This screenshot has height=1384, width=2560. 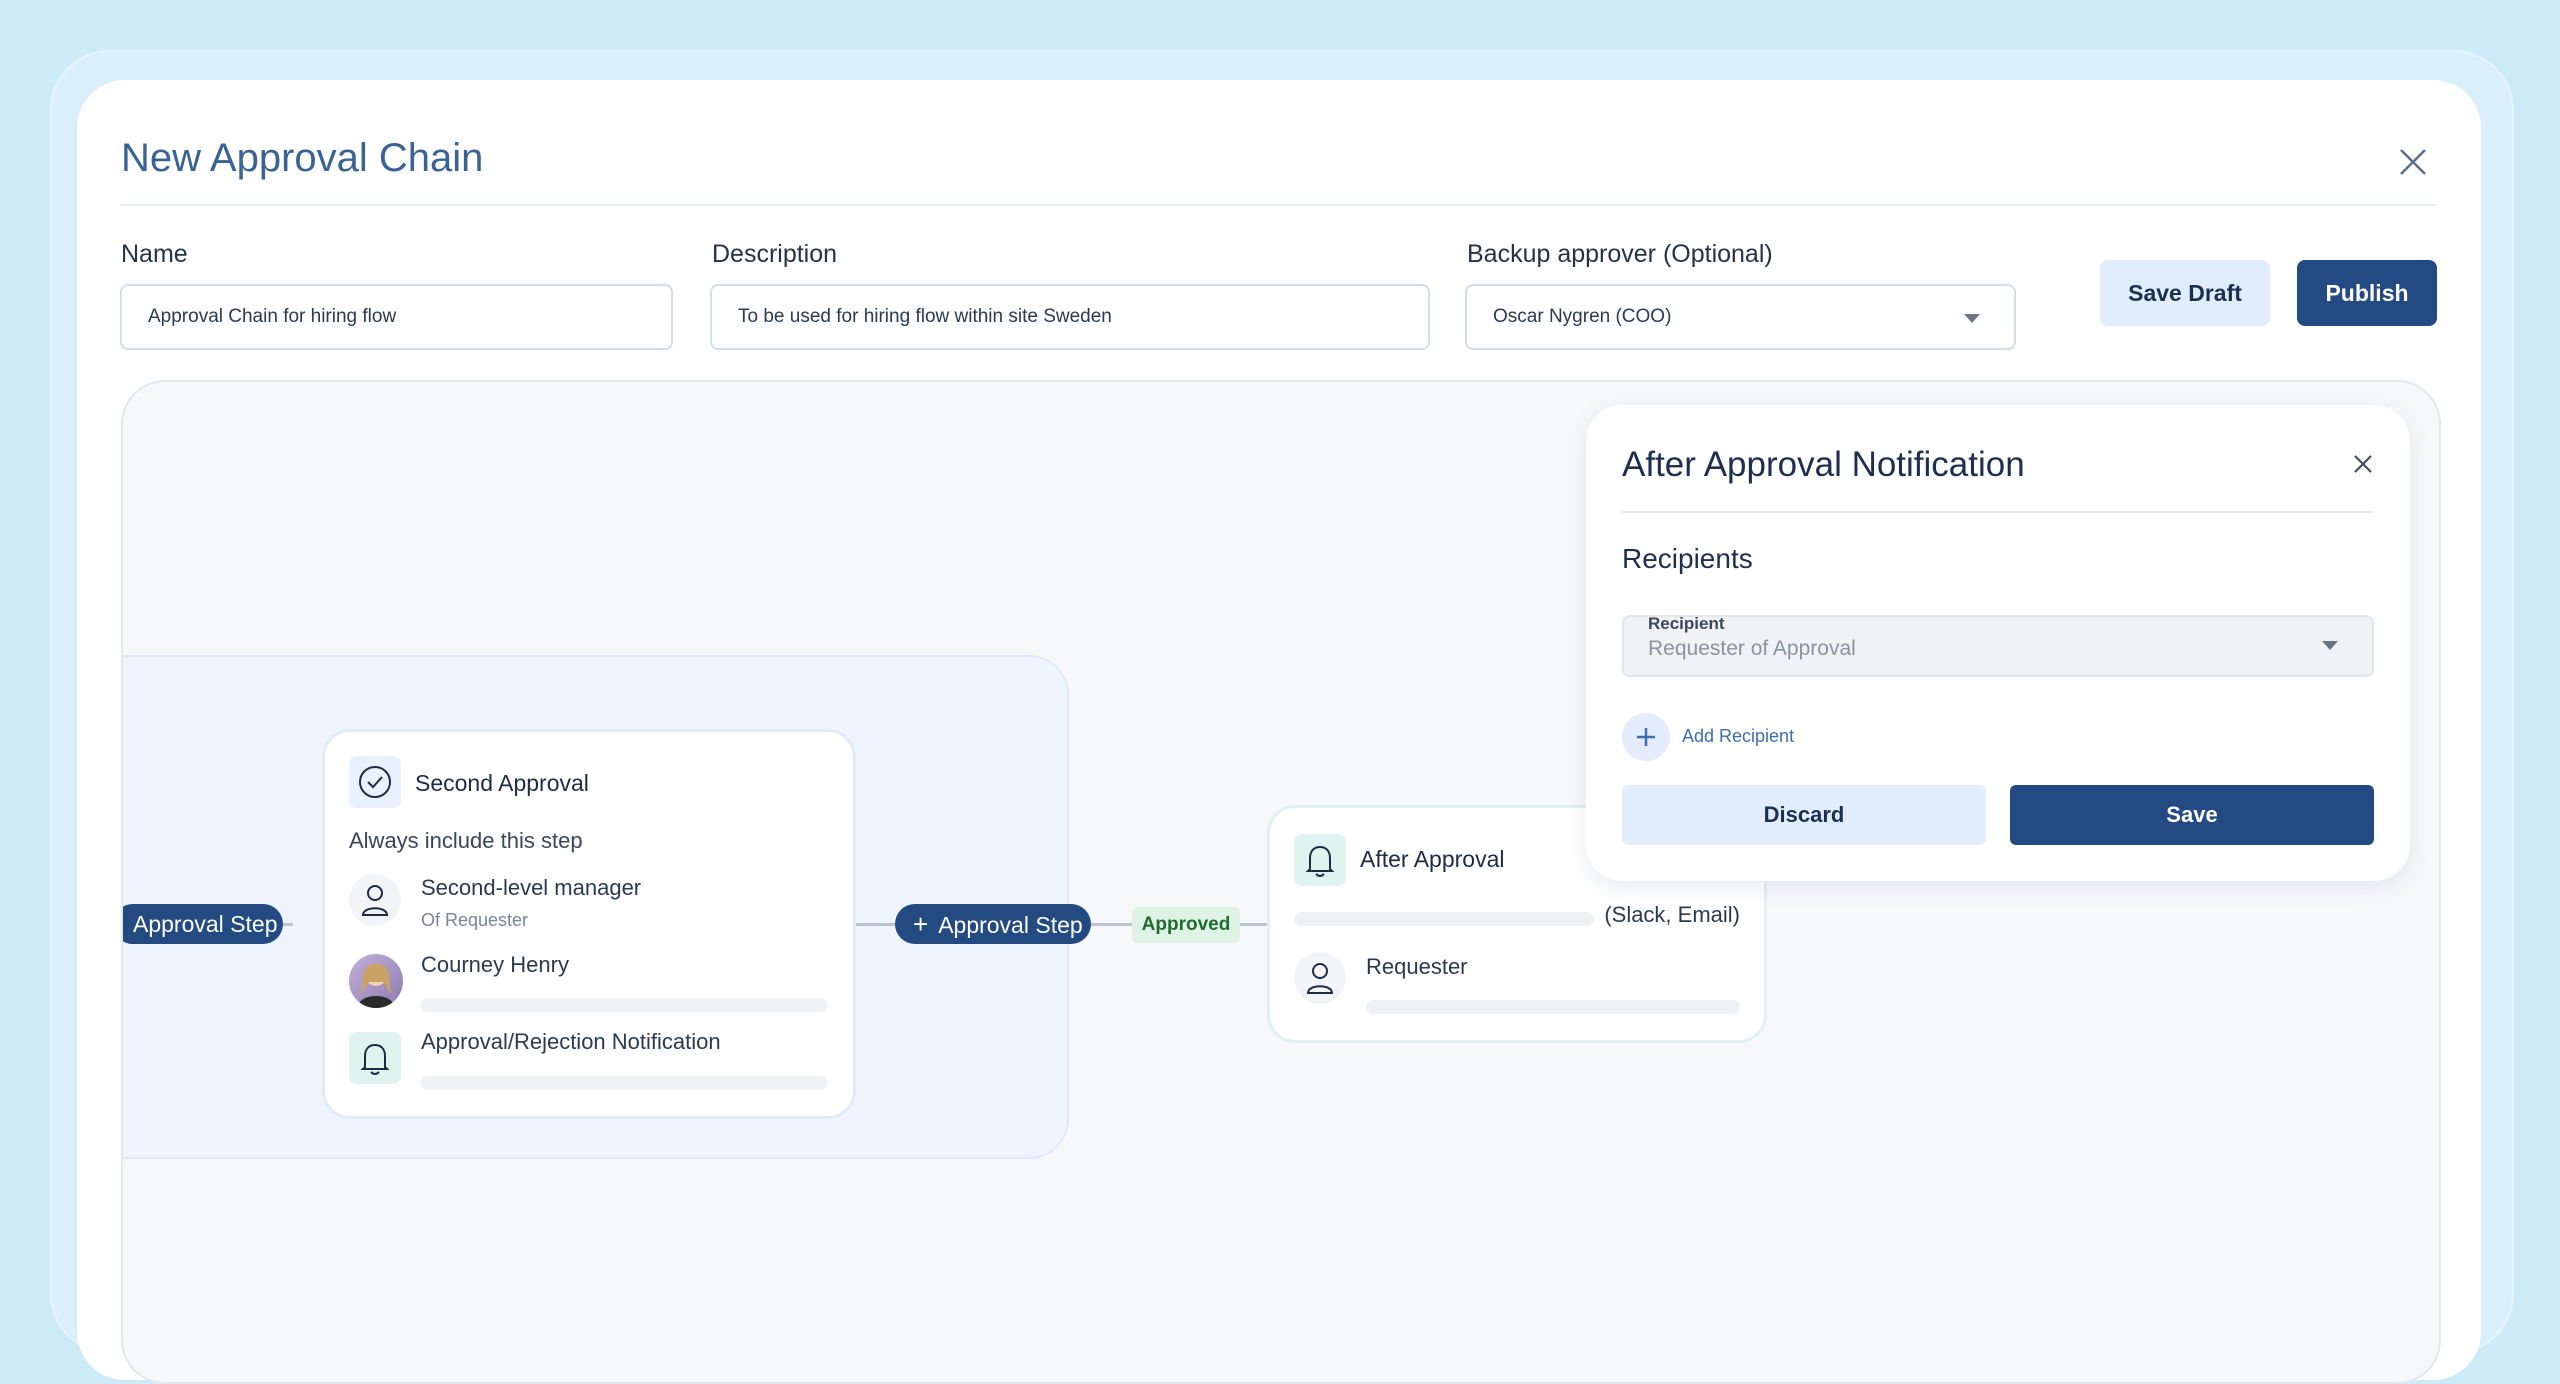 What do you see at coordinates (921, 924) in the screenshot?
I see `plus-icon: +` at bounding box center [921, 924].